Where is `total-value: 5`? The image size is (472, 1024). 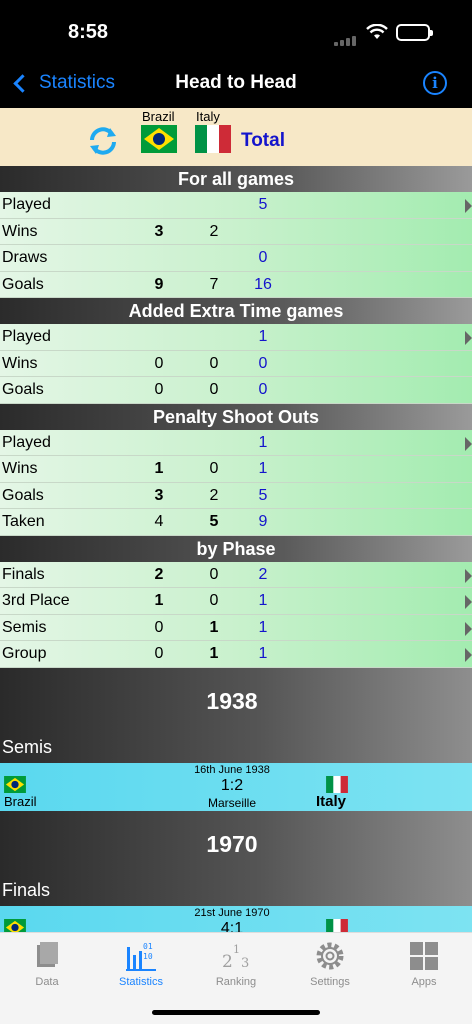
total-value: 5 is located at coordinates (263, 204).